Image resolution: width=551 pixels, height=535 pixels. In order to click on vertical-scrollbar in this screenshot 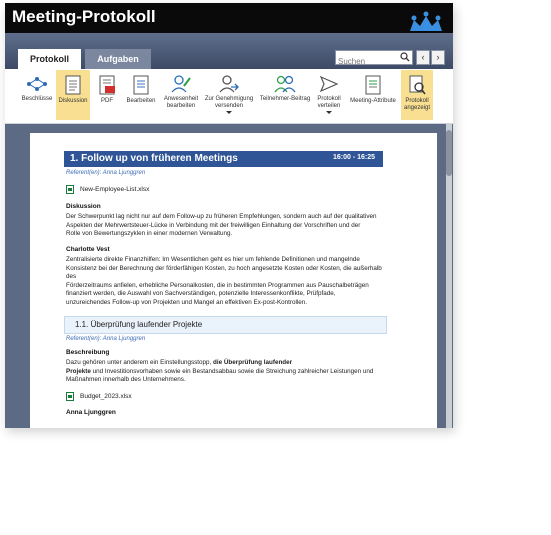, I will do `click(449, 276)`.